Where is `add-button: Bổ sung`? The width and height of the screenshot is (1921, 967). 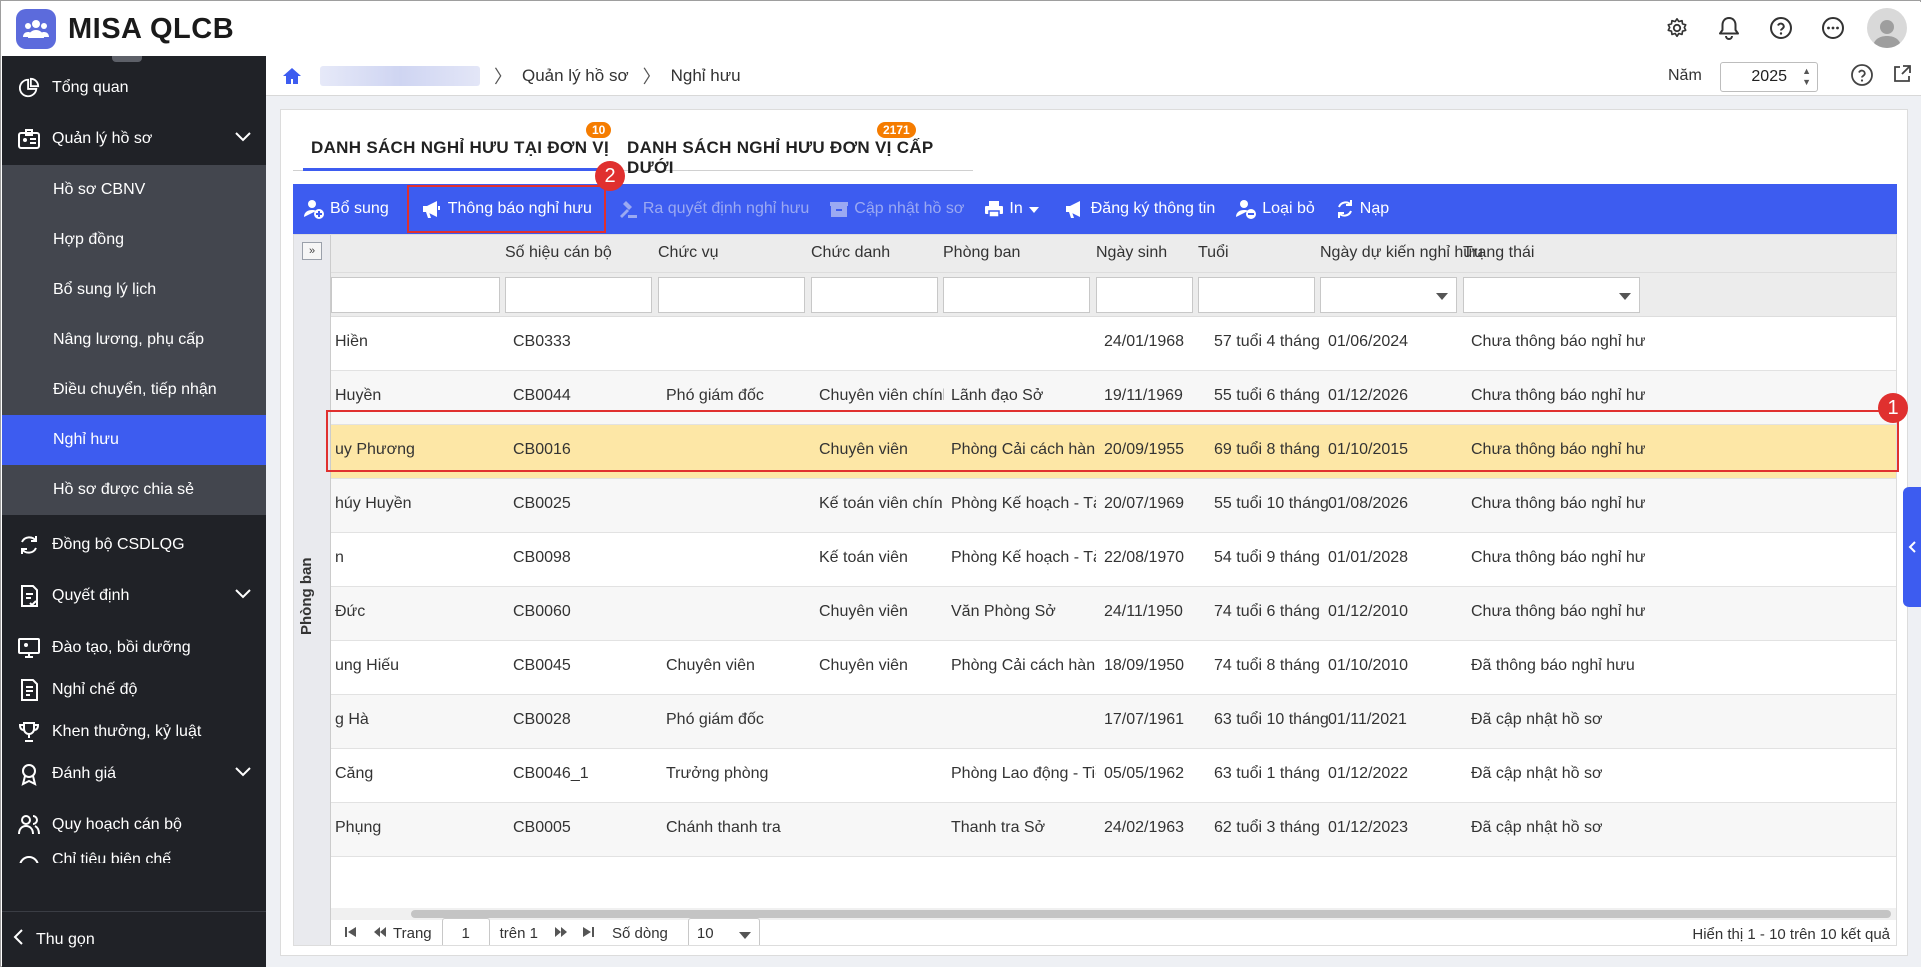
add-button: Bổ sung is located at coordinates (346, 209).